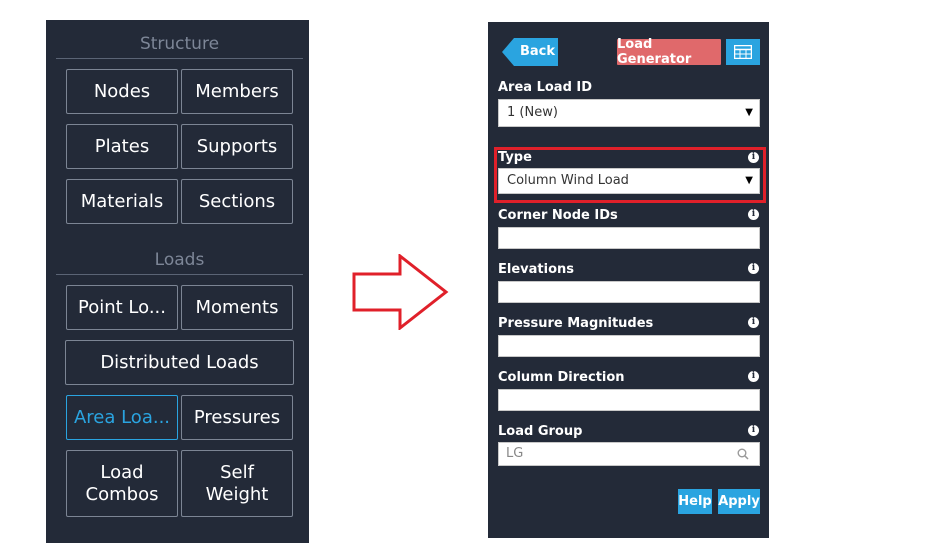  What do you see at coordinates (237, 307) in the screenshot?
I see `moments-button: Moments` at bounding box center [237, 307].